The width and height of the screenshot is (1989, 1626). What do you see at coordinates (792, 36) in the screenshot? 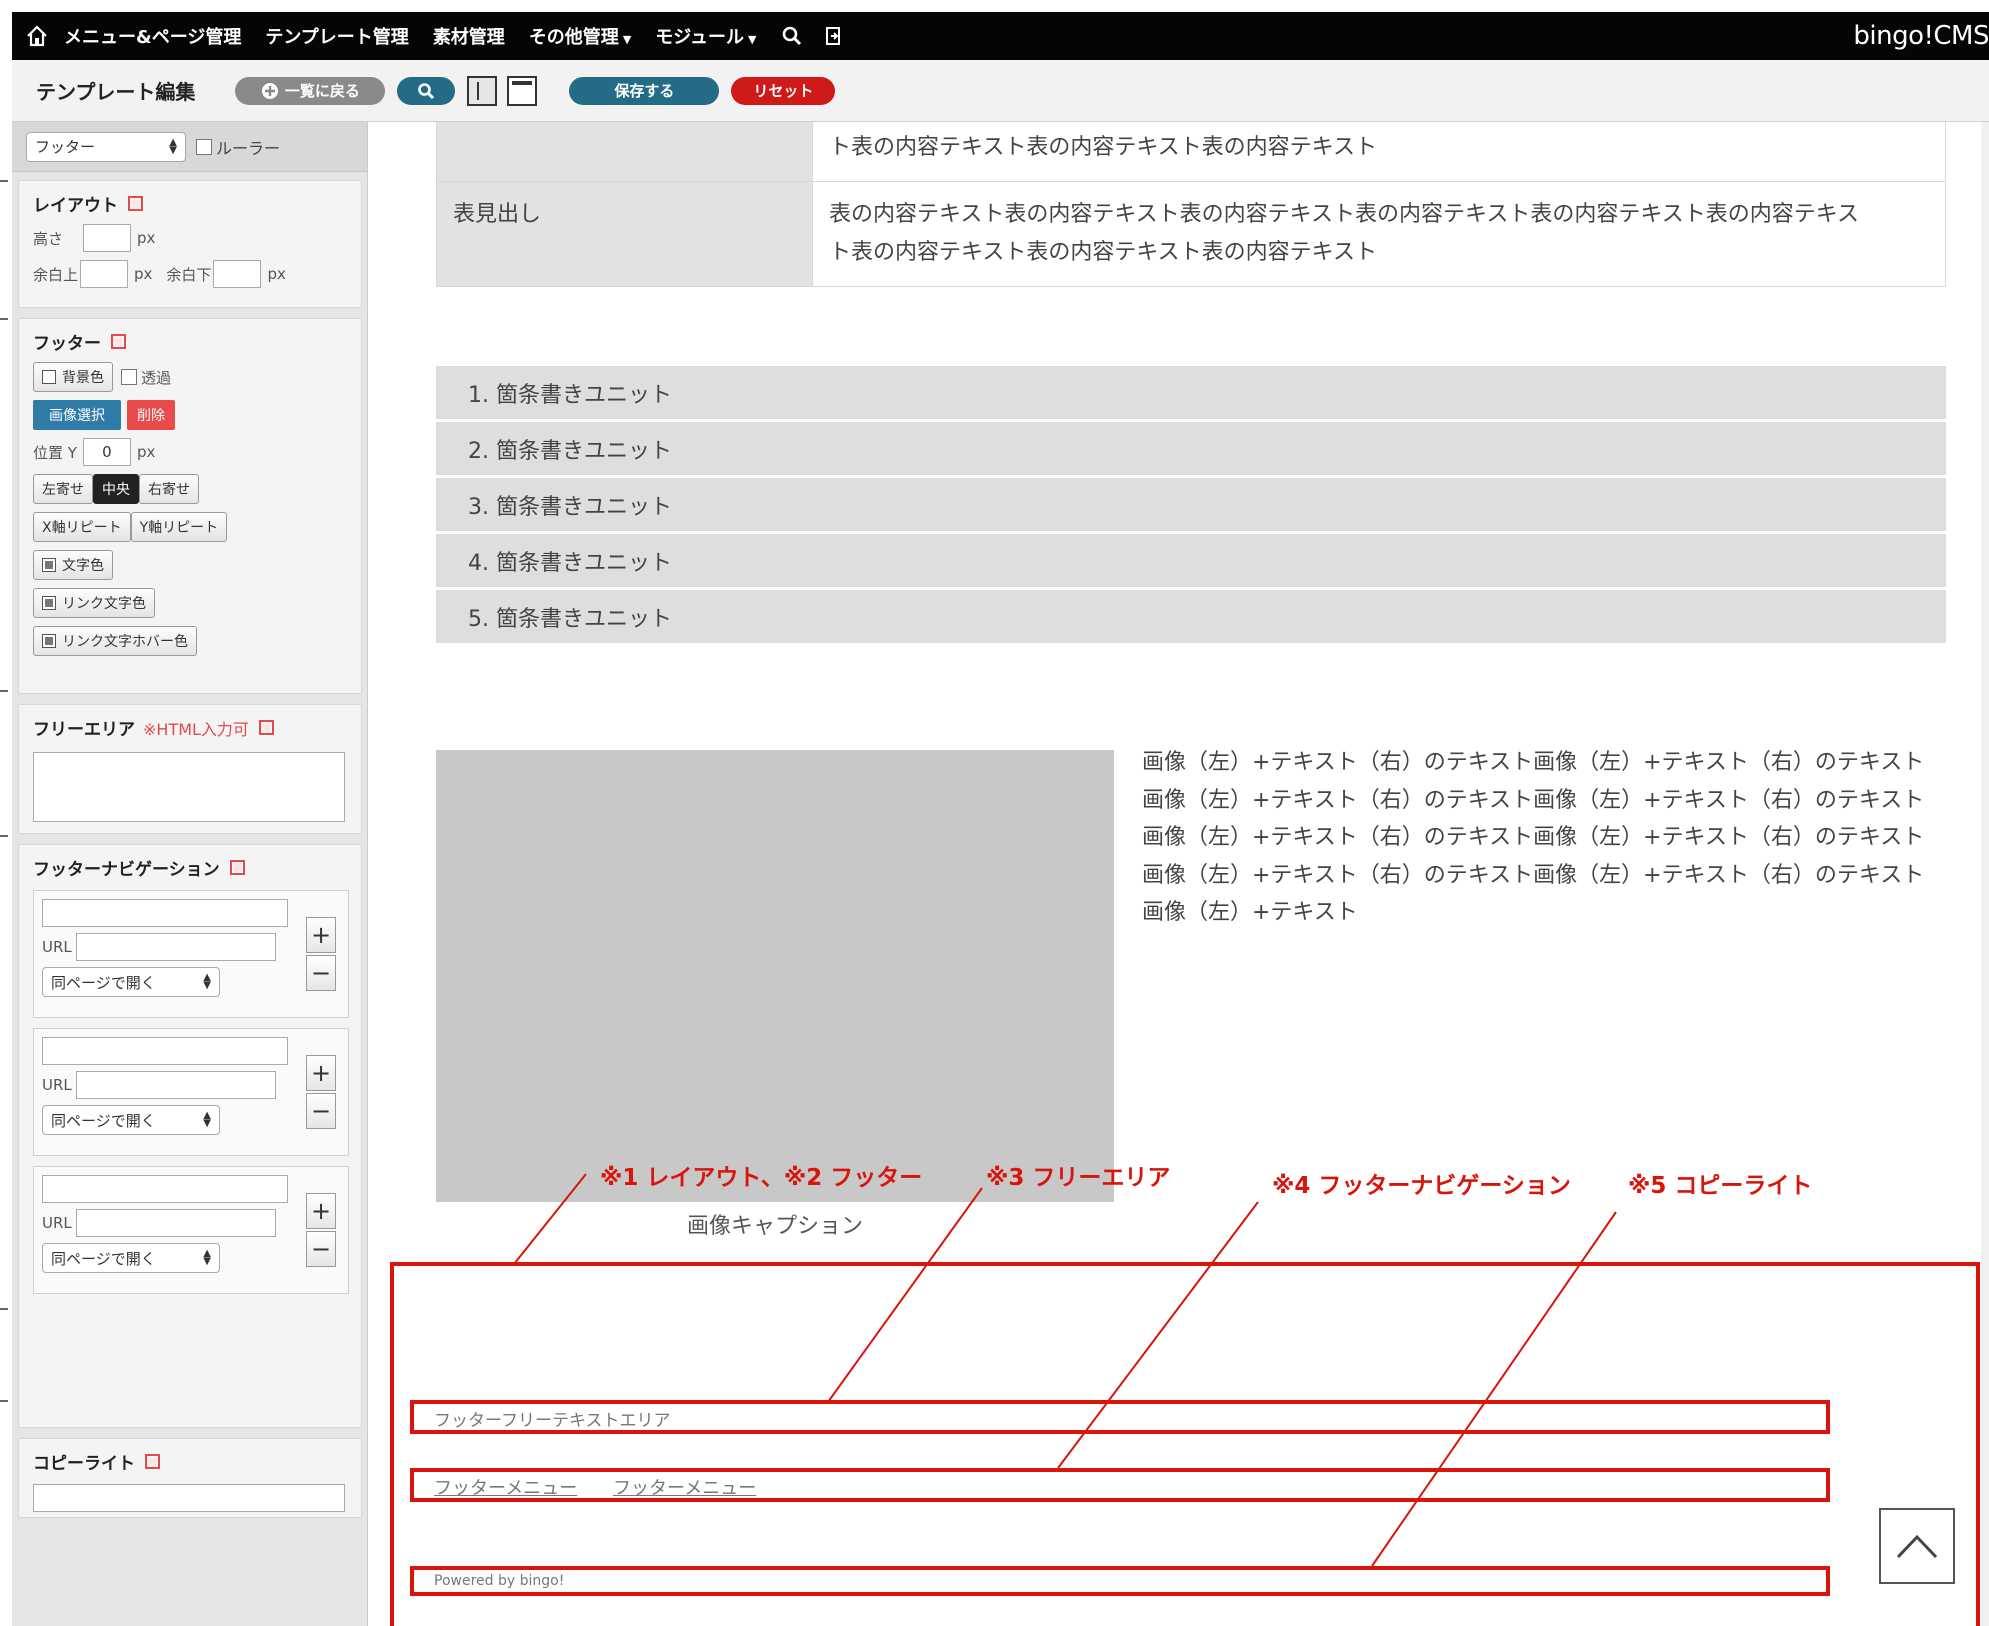
I see `search-icon` at bounding box center [792, 36].